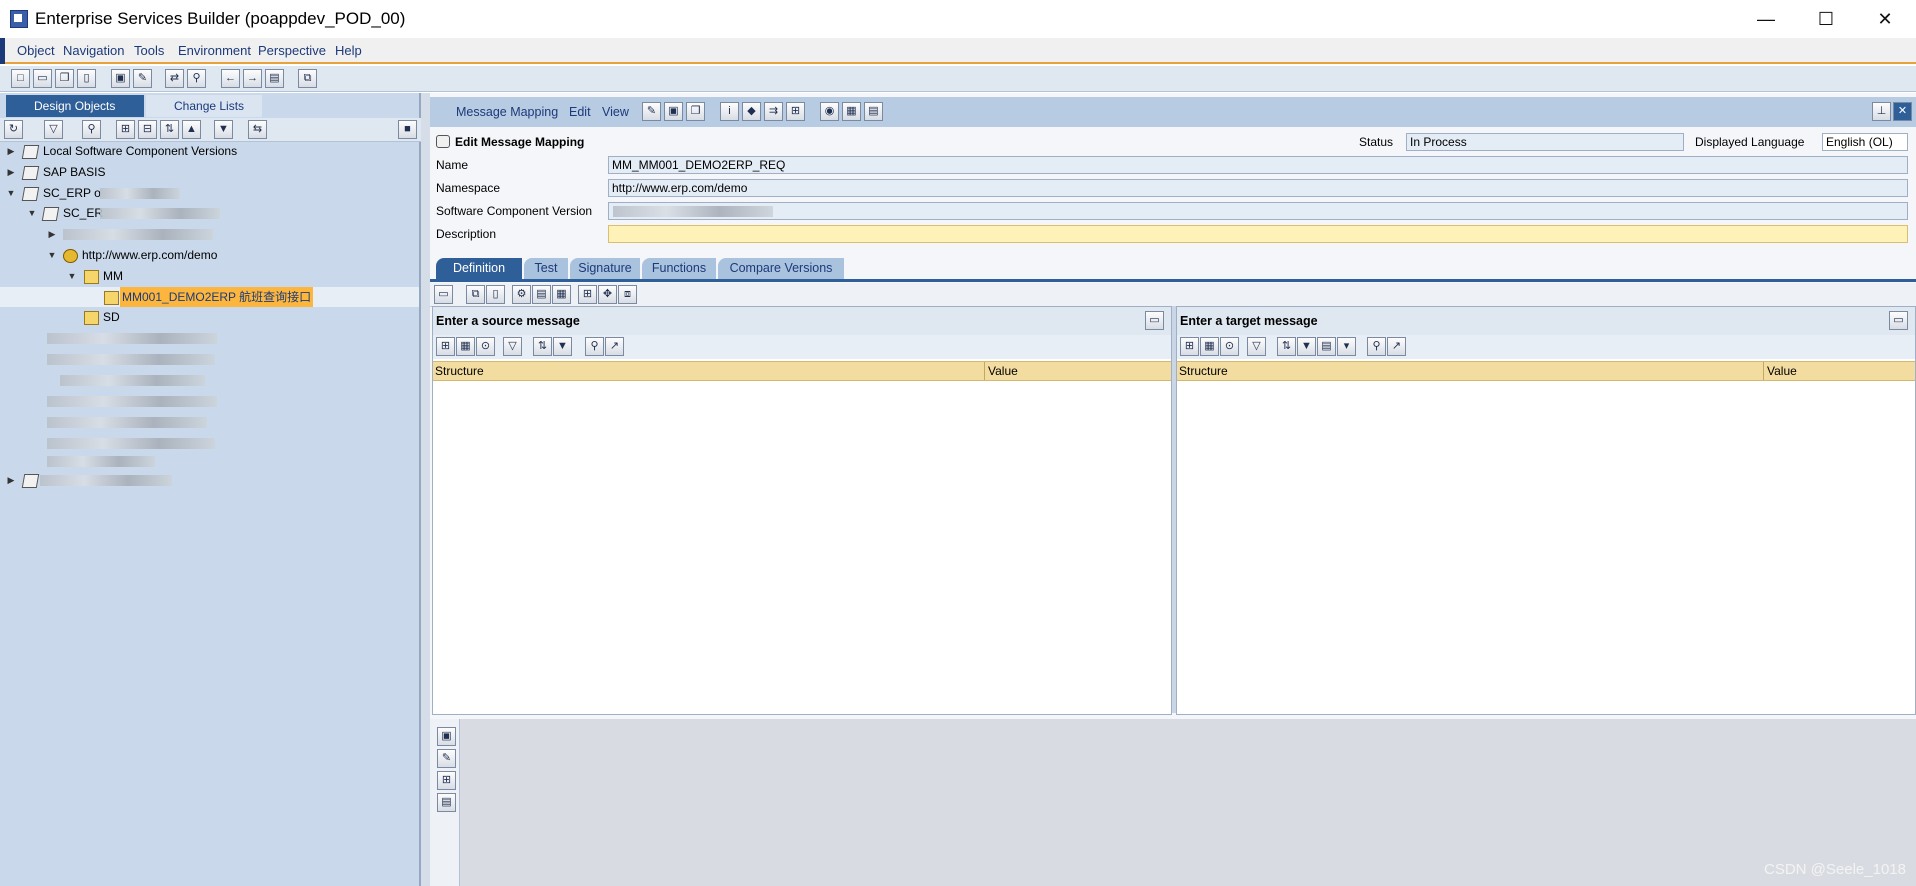  What do you see at coordinates (679, 268) in the screenshot?
I see `tab-functions: Functions` at bounding box center [679, 268].